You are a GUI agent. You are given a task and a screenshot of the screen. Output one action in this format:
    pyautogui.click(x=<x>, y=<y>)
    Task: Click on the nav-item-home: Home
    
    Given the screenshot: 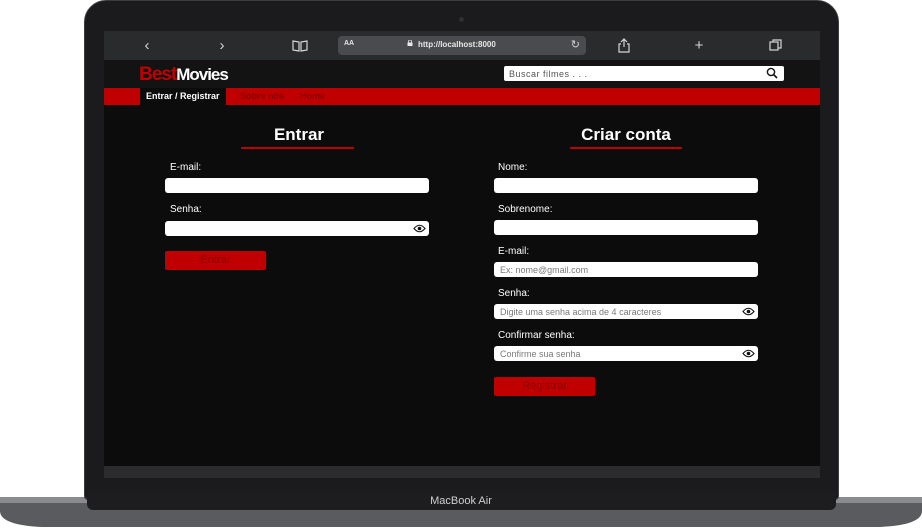 What is the action you would take?
    pyautogui.click(x=312, y=96)
    